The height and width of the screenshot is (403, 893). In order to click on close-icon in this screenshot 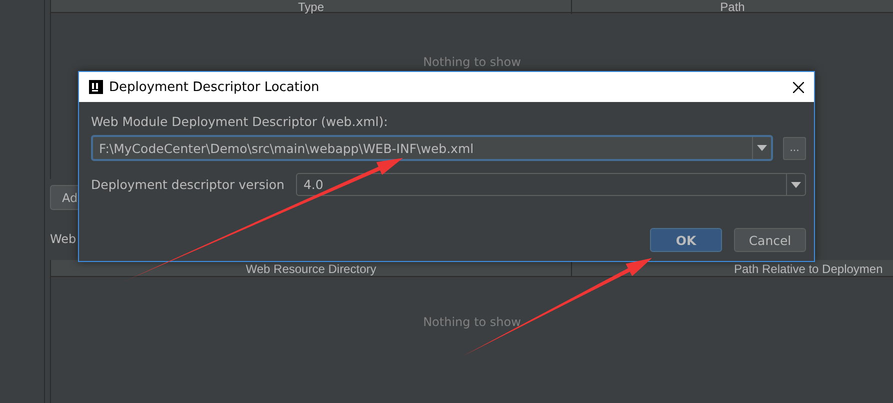, I will do `click(798, 87)`.